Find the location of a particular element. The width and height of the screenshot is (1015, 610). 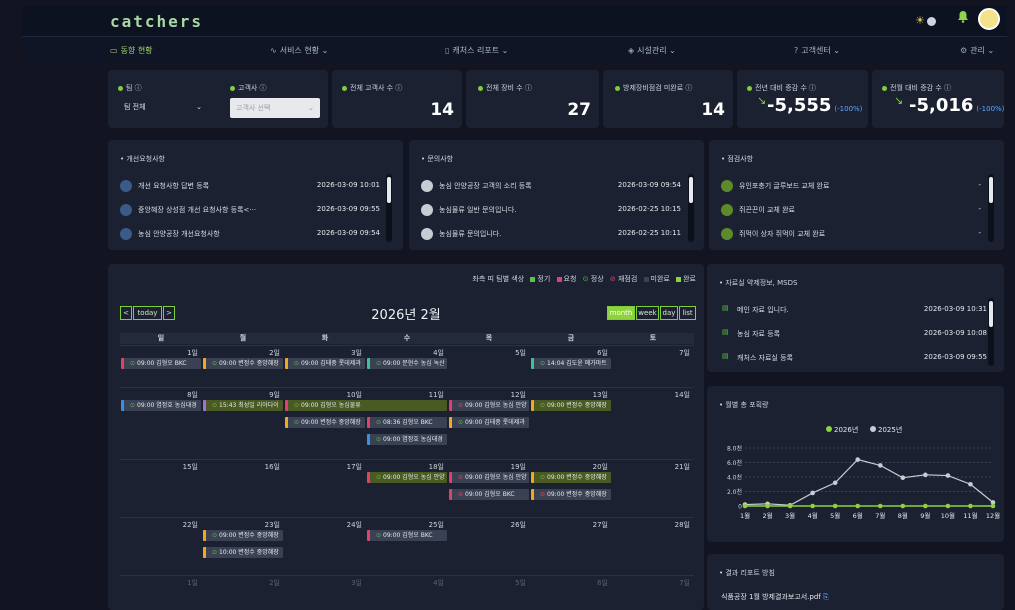

stat-value: -5,555 (-100%) is located at coordinates (815, 105).